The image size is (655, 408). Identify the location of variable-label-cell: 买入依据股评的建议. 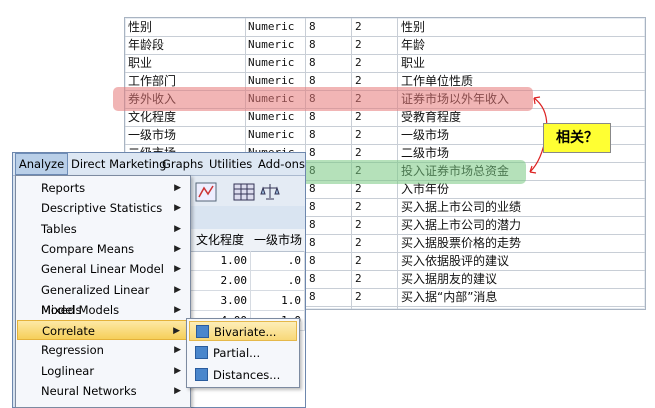
(455, 261).